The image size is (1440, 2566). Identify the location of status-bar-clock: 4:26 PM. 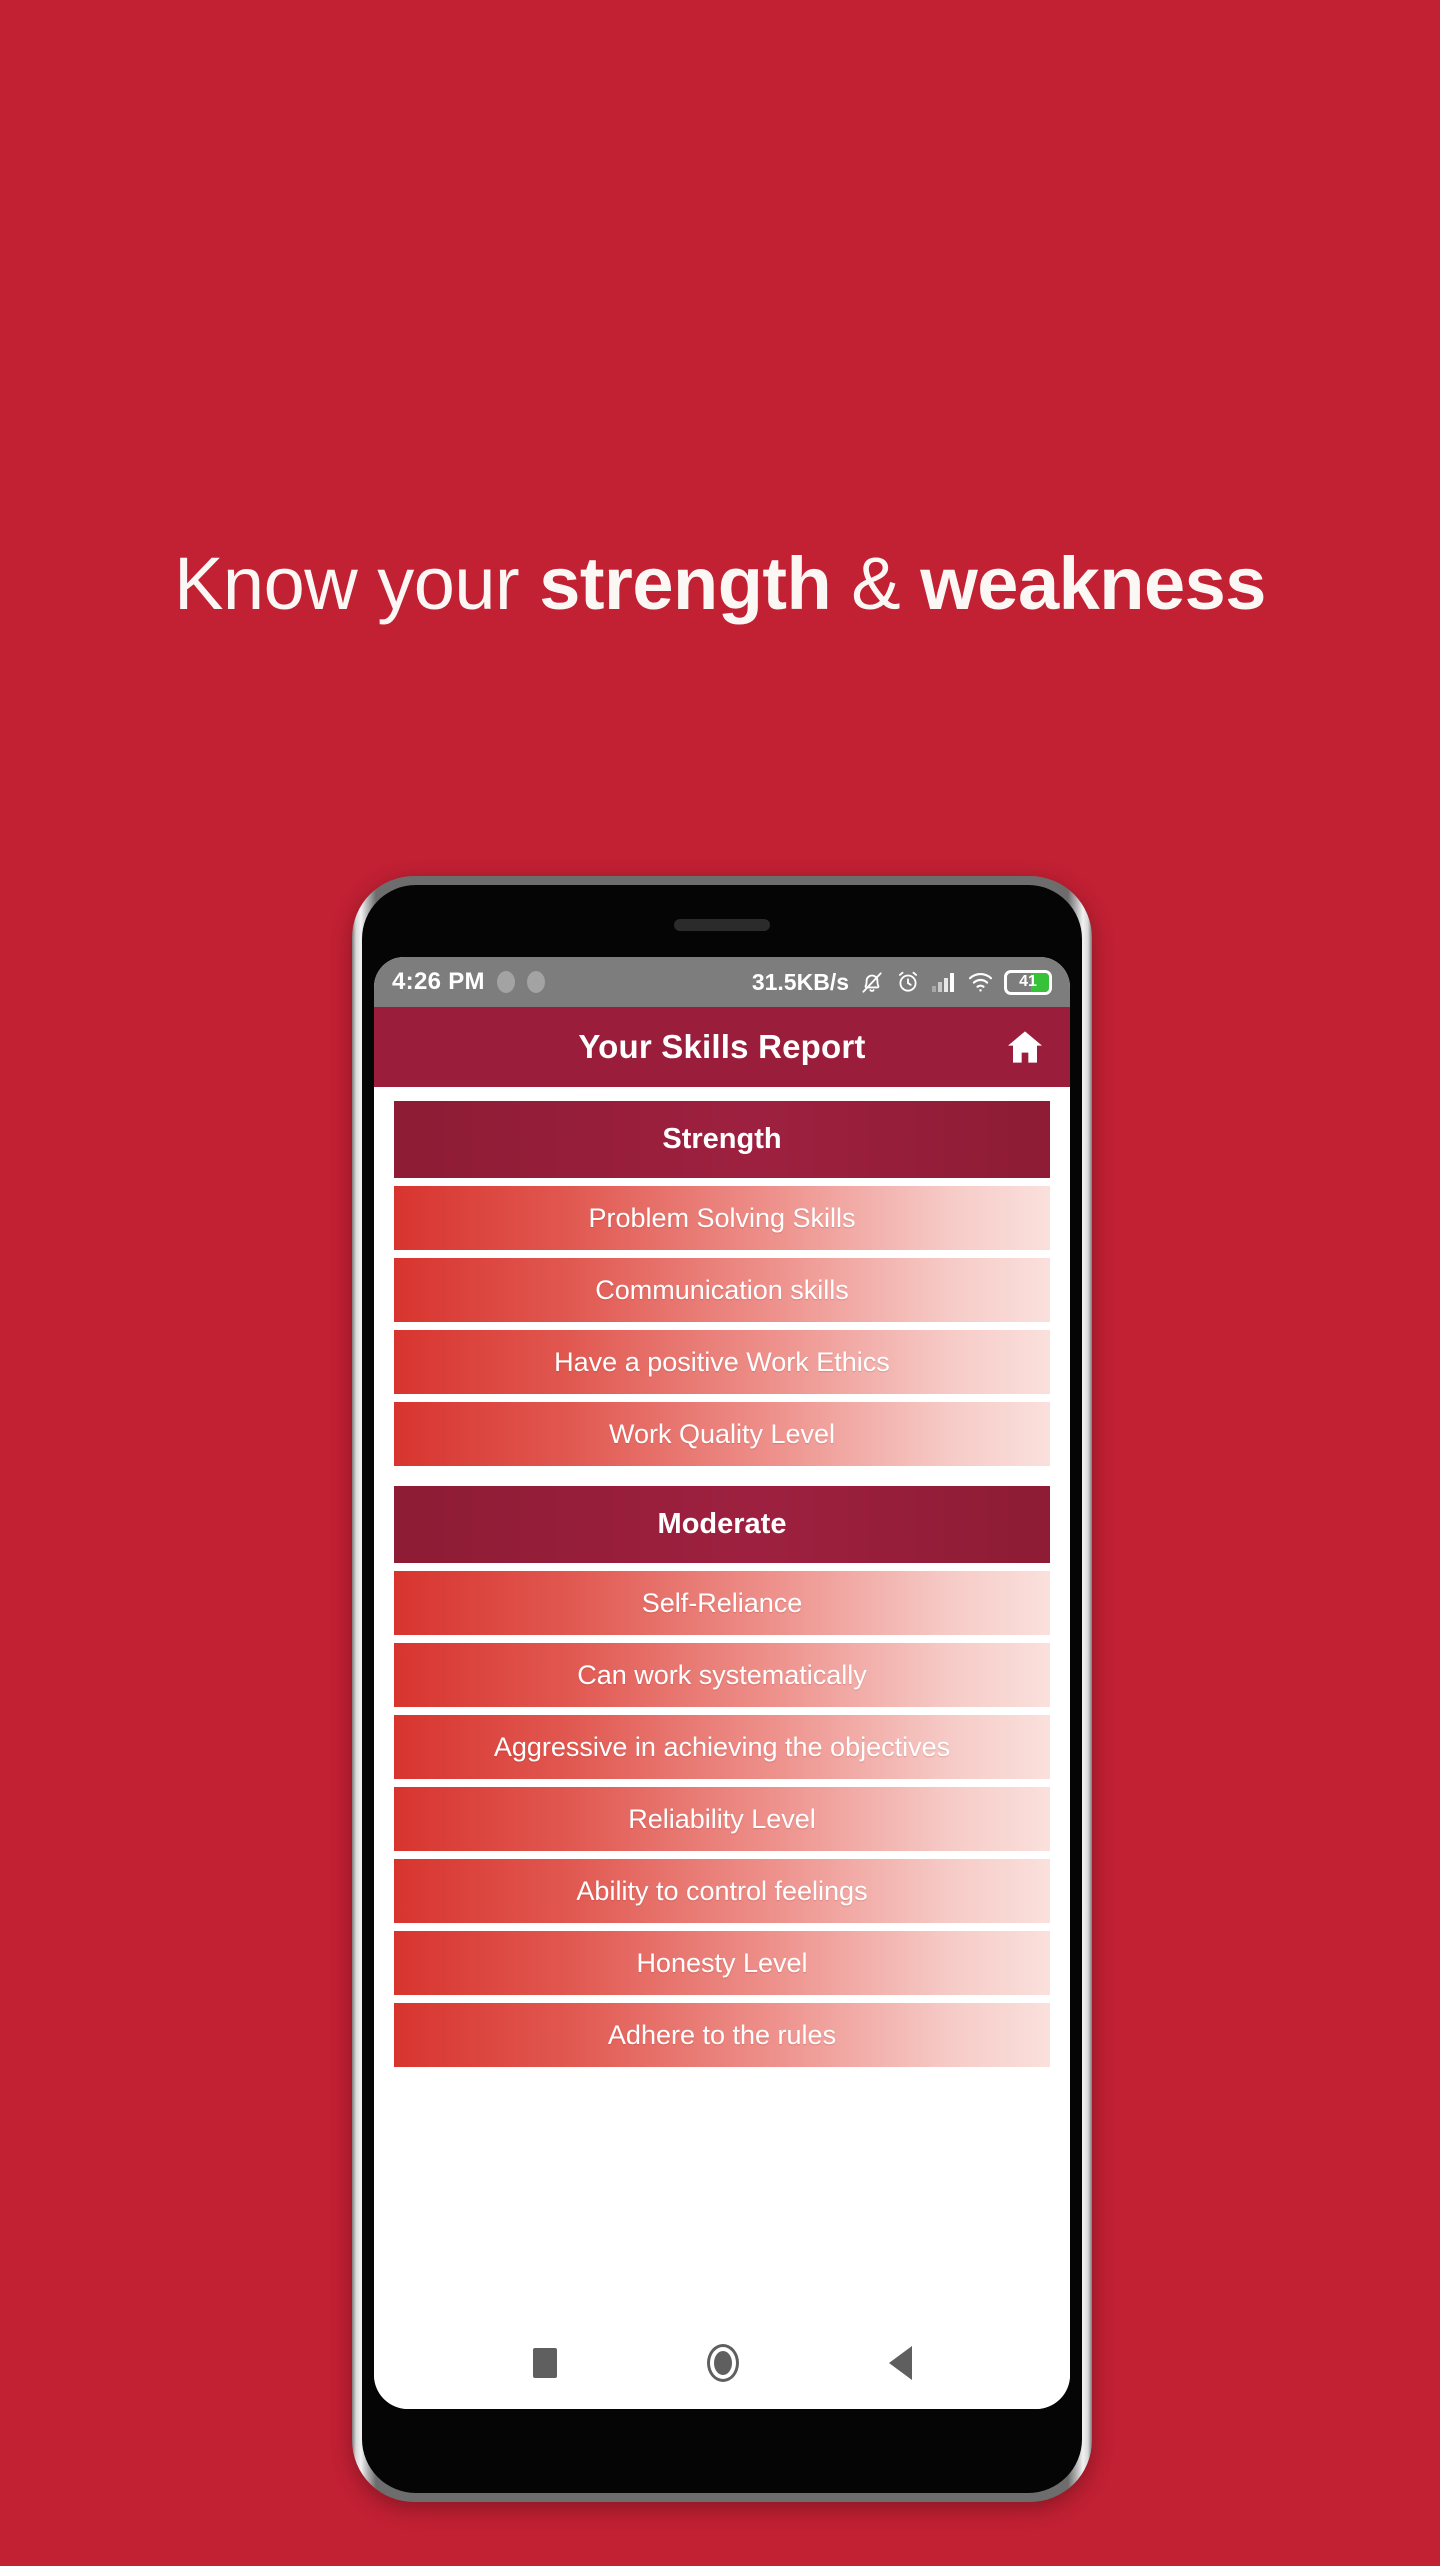
(438, 981).